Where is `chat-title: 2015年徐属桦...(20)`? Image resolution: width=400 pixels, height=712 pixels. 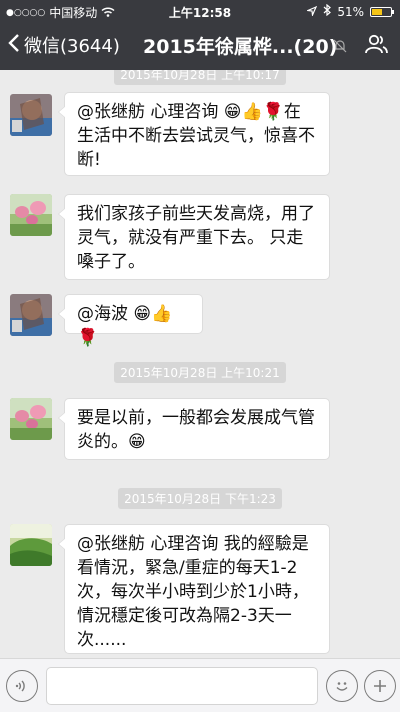 chat-title: 2015年徐属桦...(20) is located at coordinates (240, 47).